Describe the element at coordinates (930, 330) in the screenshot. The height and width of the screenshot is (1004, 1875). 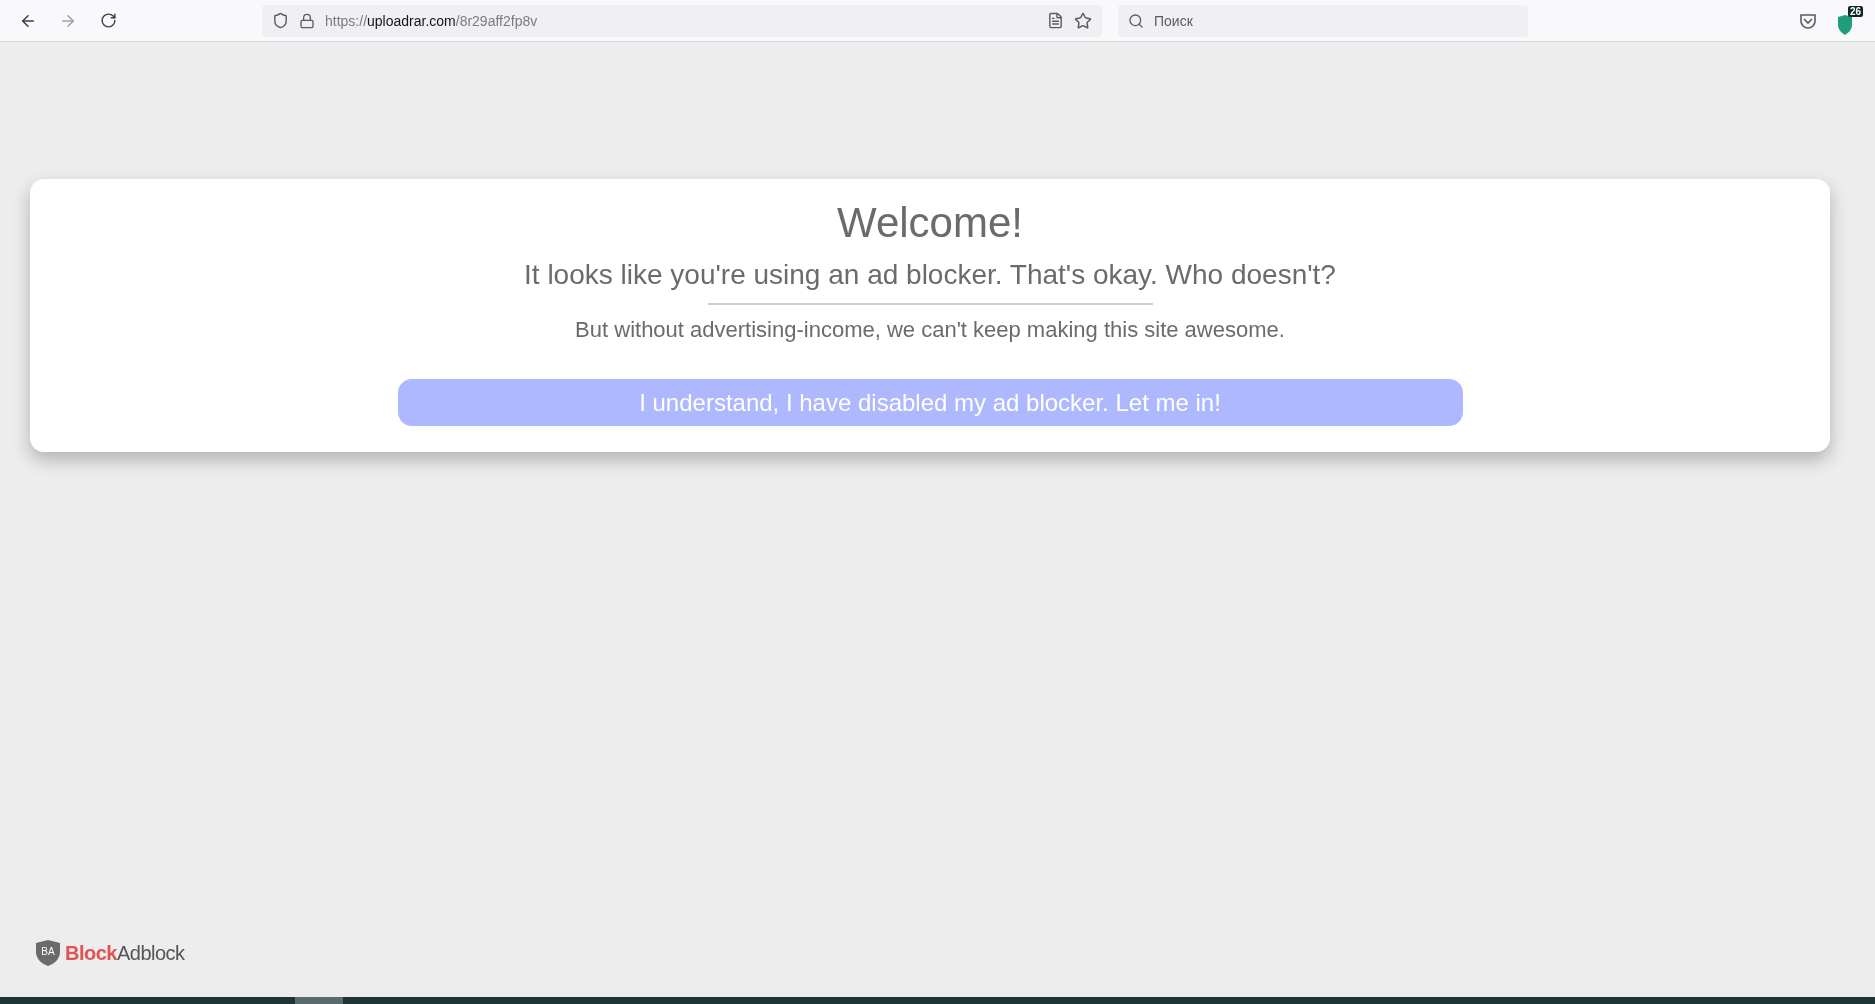
I see `notice-message: But without advertising-income, we can't keep making this site awesome.` at that location.